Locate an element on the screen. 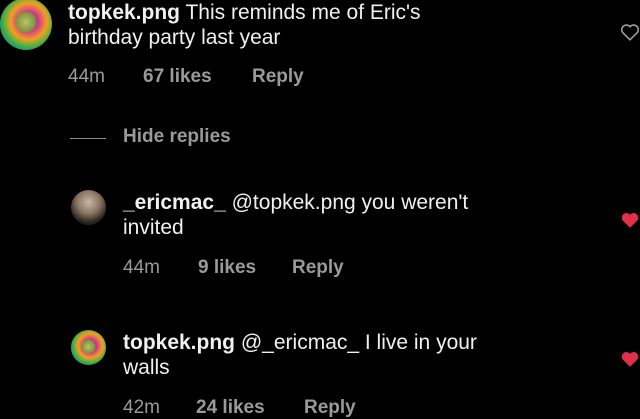  comment-text: @topkek.png you weren't is located at coordinates (350, 202).